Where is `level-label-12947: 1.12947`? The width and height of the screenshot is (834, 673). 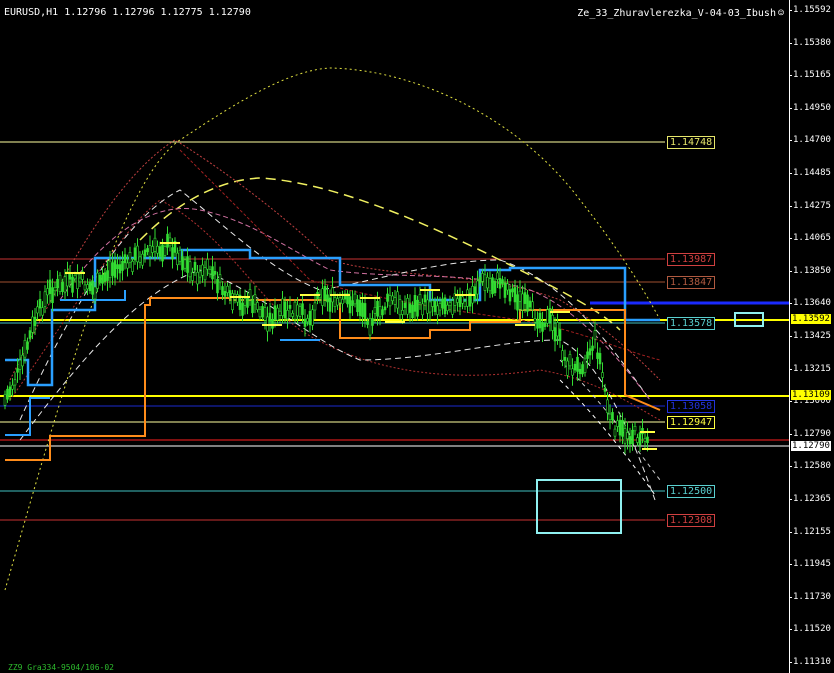 level-label-12947: 1.12947 is located at coordinates (691, 422).